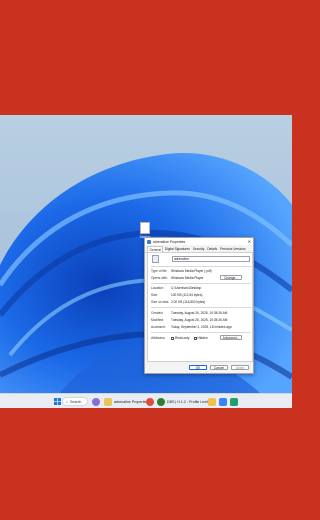  I want to click on accessed-value: Today, September 2, 2025, 18 minutes ago, so click(201, 327).